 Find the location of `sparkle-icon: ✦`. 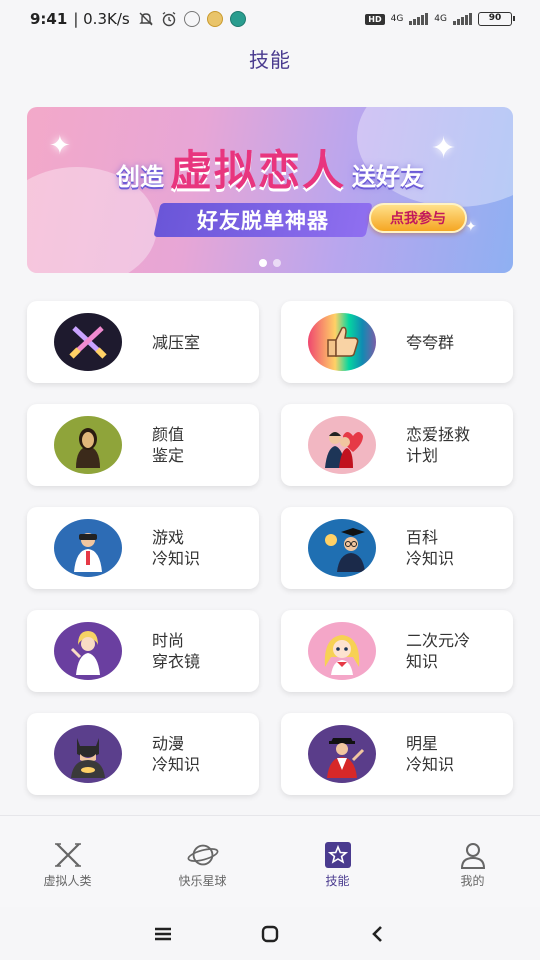

sparkle-icon: ✦ is located at coordinates (471, 227).